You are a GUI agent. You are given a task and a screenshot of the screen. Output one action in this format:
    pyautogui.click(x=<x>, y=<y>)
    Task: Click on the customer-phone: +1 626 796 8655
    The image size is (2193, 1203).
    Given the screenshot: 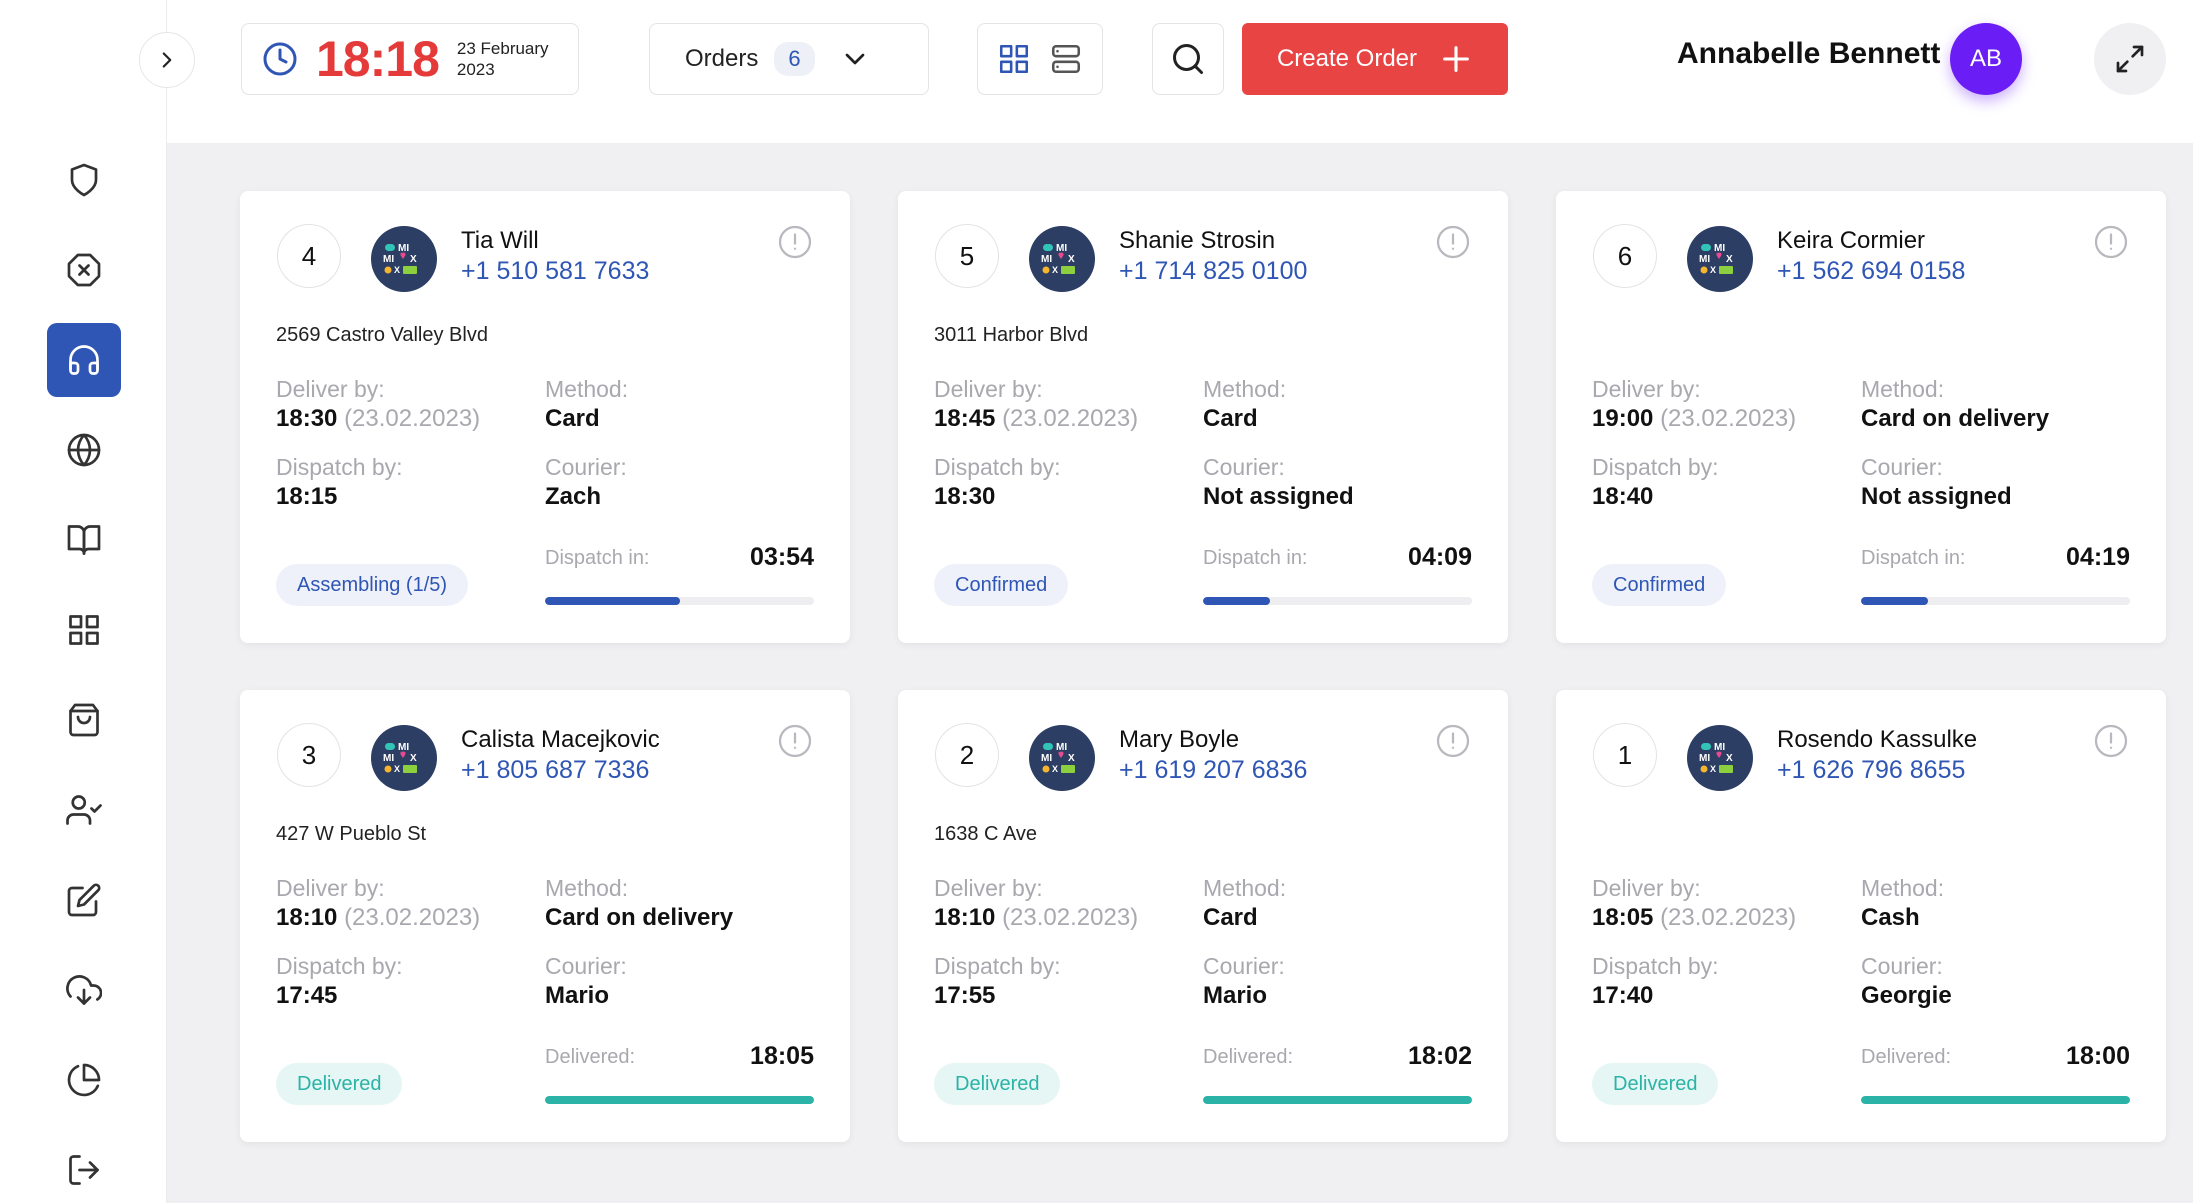 What is the action you would take?
    pyautogui.click(x=1871, y=770)
    